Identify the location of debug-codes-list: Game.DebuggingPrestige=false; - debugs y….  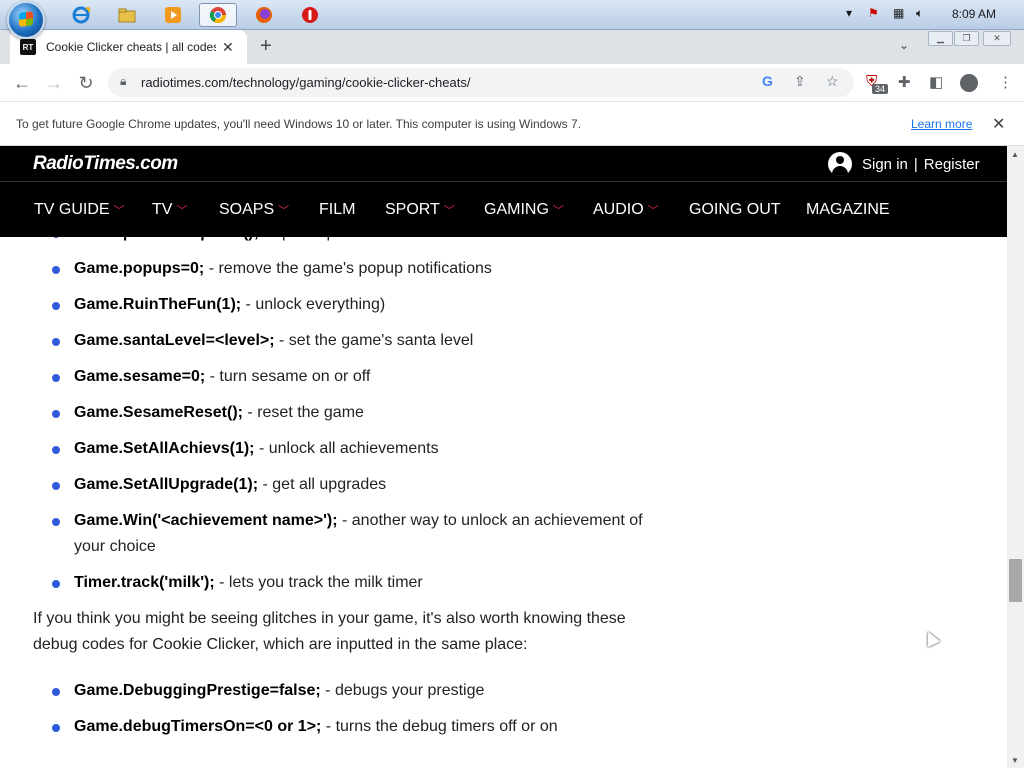
(348, 709).